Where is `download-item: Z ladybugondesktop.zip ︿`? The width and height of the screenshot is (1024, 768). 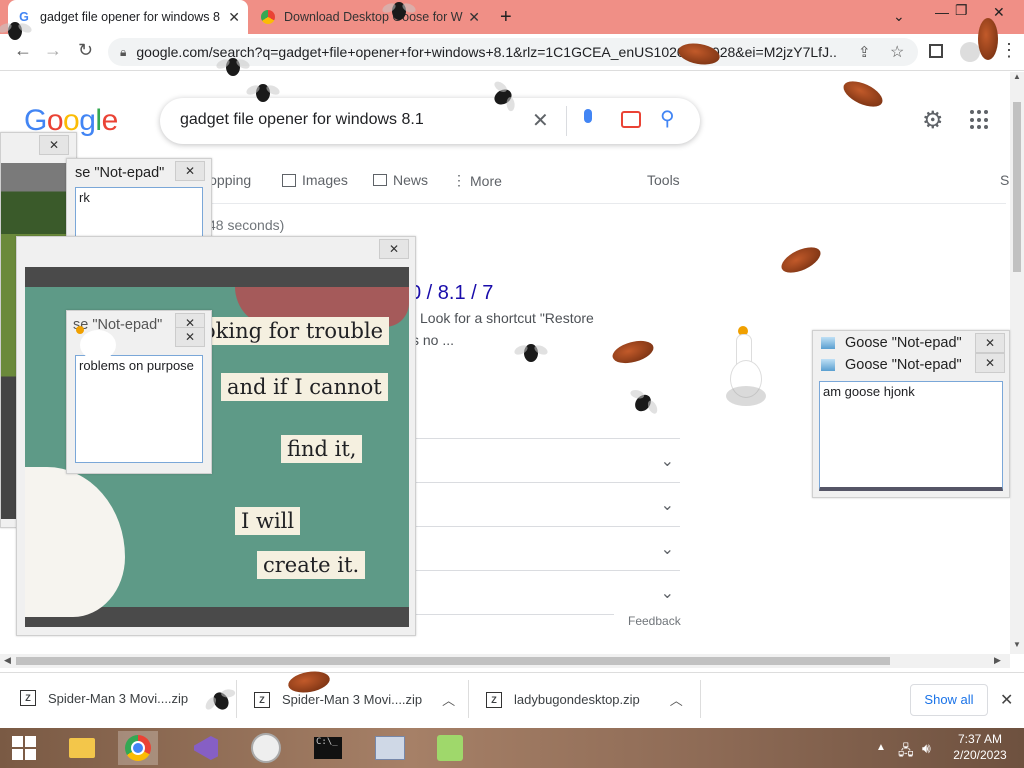 download-item: Z ladybugondesktop.zip ︿ is located at coordinates (584, 699).